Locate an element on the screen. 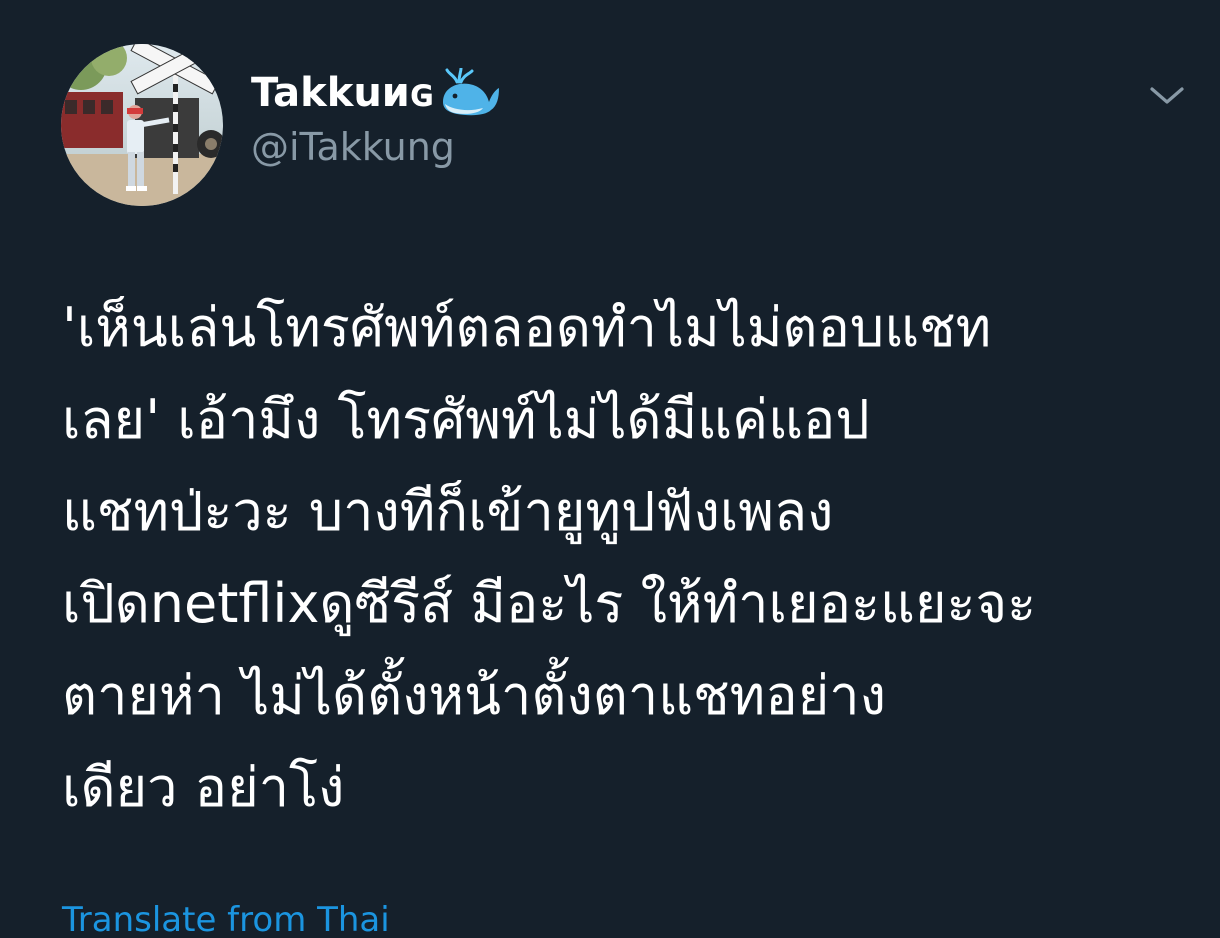 The width and height of the screenshot is (1220, 938). tweet-text-line: ตายห่า ไม่ได้ตั้งหน้าตั้งตาแชทอย่าง is located at coordinates (474, 695).